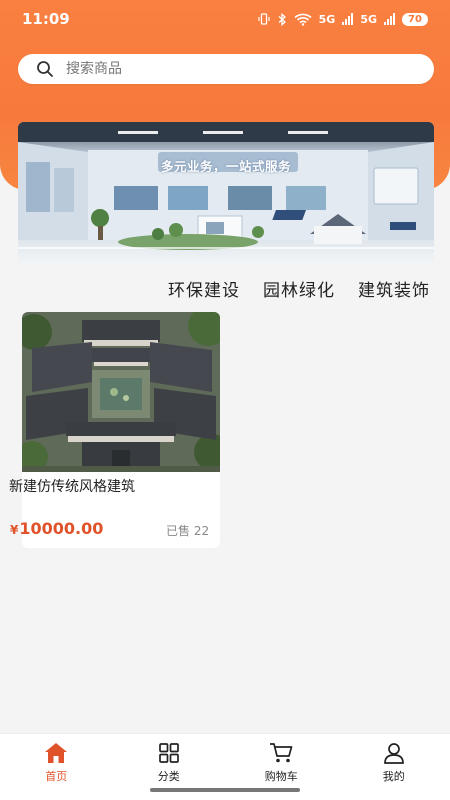 The height and width of the screenshot is (800, 450). What do you see at coordinates (225, 19) in the screenshot?
I see `status-bar: 11:09 5G 5G 70` at bounding box center [225, 19].